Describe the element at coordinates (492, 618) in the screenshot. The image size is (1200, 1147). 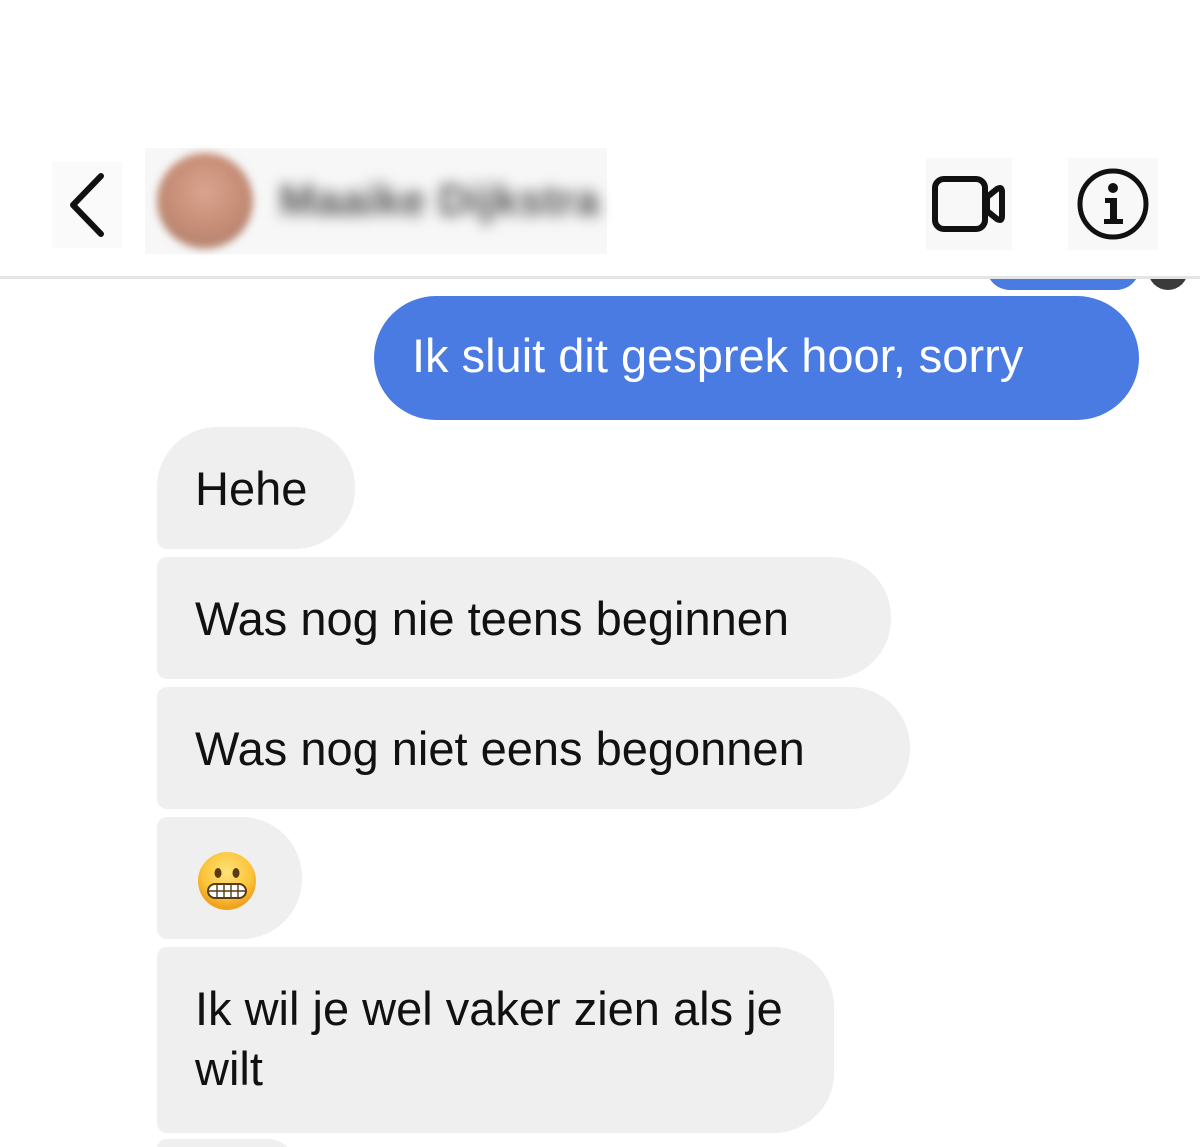
I see `message-text: Was nog nie teens beginnen` at that location.